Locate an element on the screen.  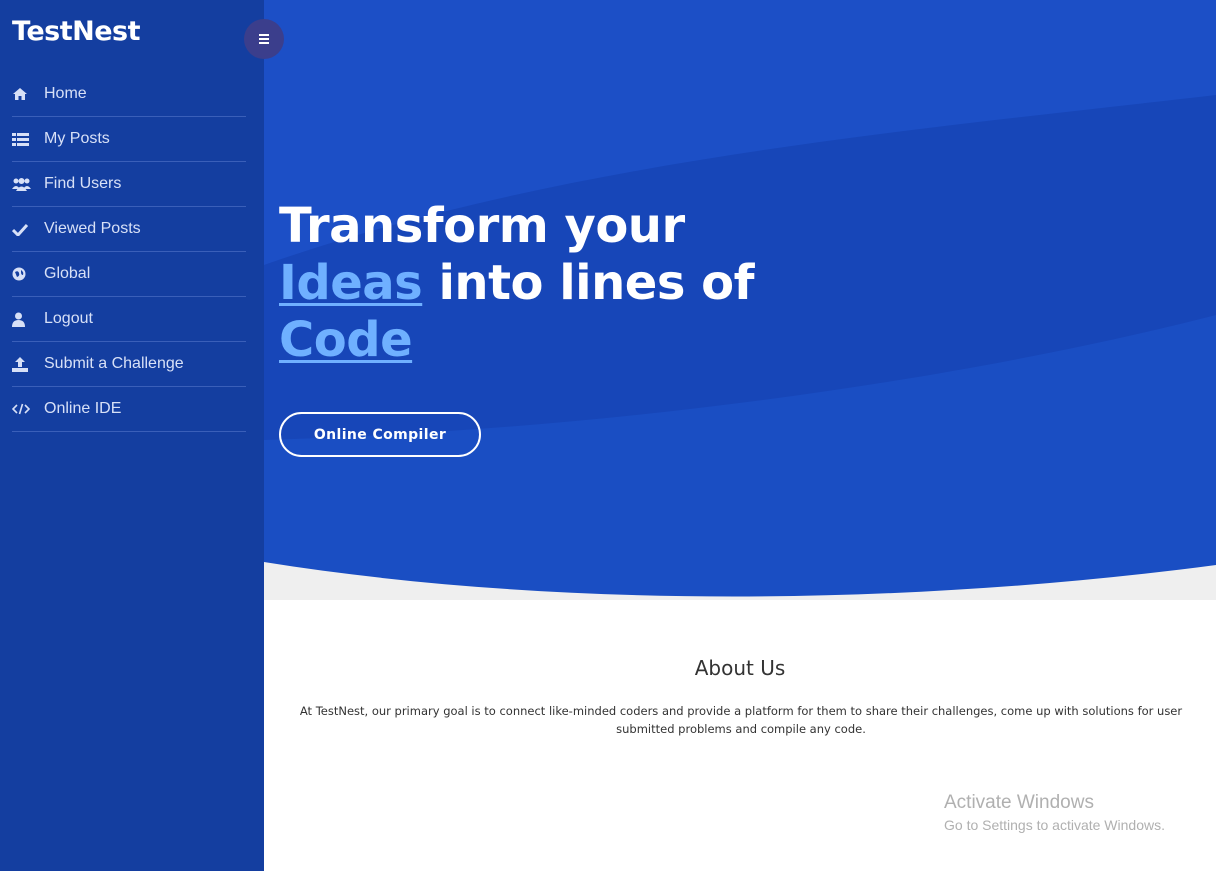
sidebar-item-find-users: Find Users is located at coordinates (129, 184).